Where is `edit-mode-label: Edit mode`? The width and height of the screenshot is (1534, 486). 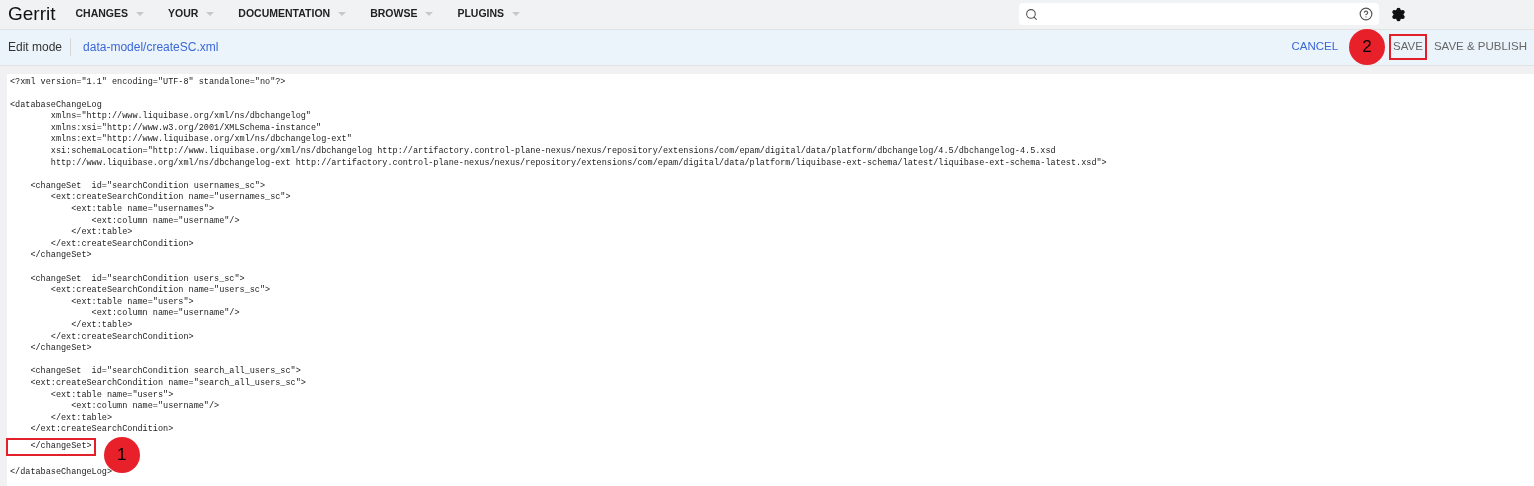 edit-mode-label: Edit mode is located at coordinates (40, 47).